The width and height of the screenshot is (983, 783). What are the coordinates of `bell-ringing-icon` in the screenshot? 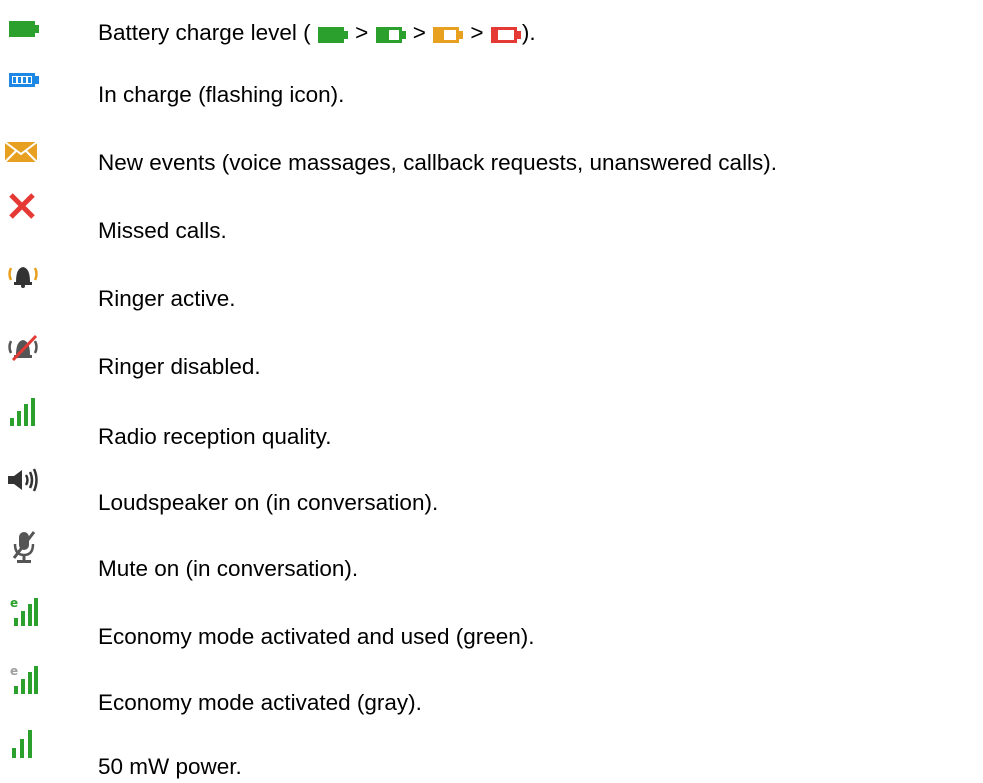 It's located at (23, 275).